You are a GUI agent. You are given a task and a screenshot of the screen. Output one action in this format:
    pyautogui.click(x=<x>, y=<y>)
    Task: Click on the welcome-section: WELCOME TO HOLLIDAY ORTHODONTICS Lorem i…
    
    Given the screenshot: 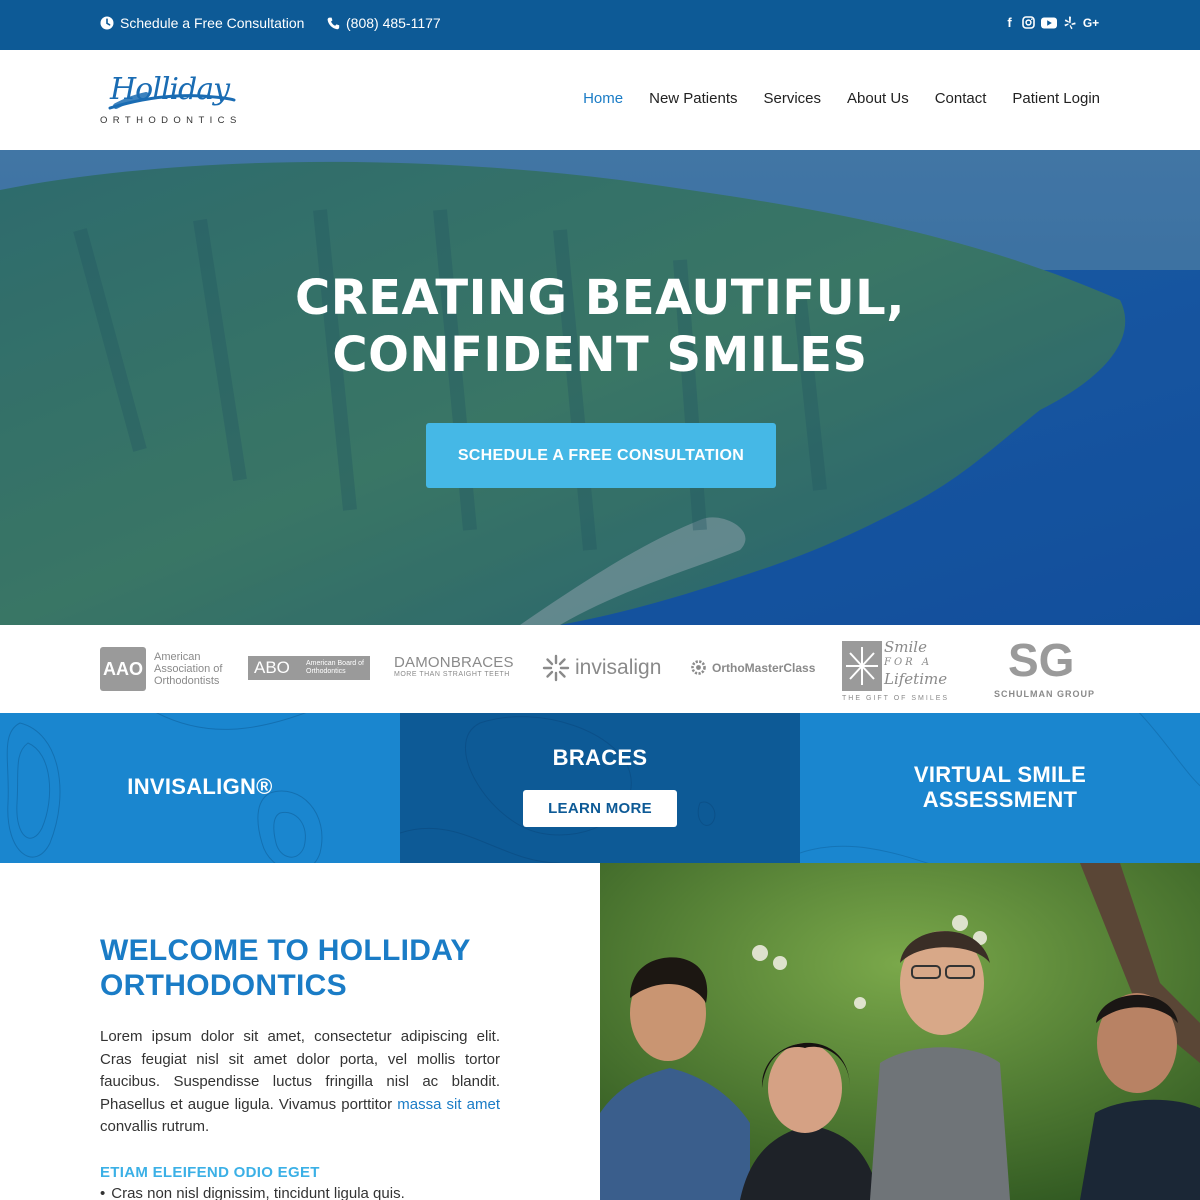 What is the action you would take?
    pyautogui.click(x=300, y=1031)
    